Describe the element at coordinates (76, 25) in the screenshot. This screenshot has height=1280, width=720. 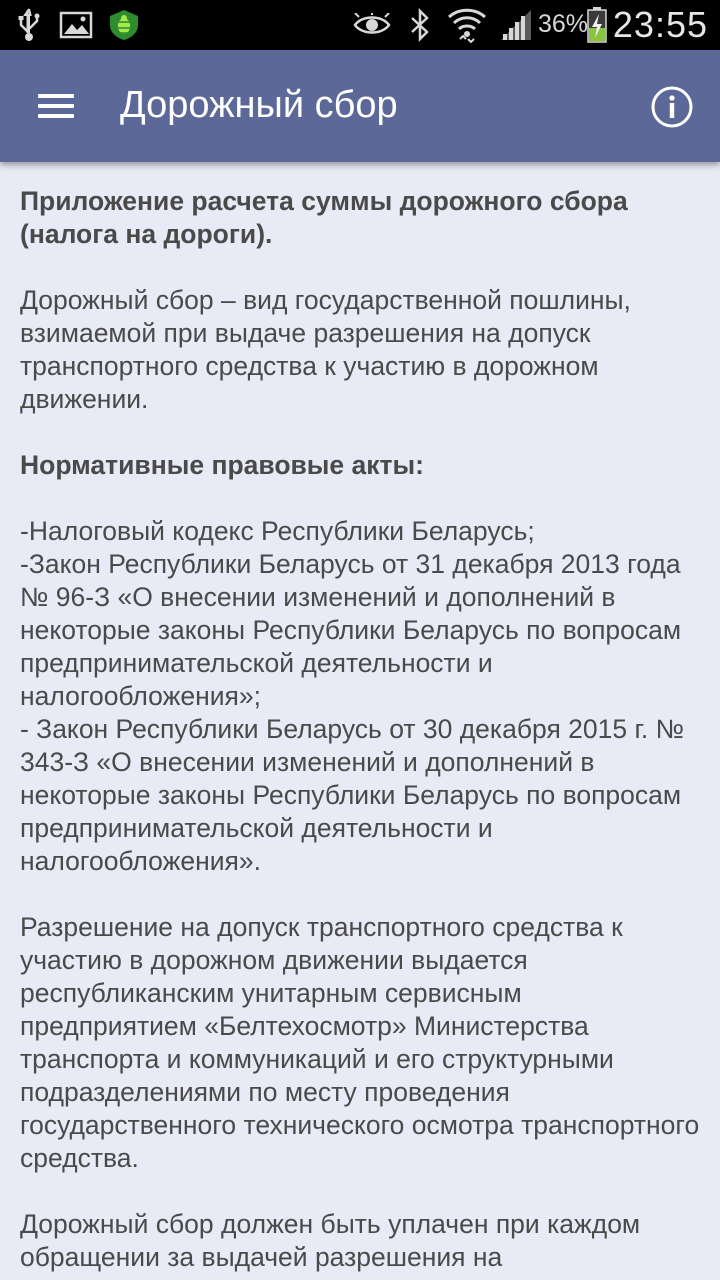
I see `gallery-icon` at that location.